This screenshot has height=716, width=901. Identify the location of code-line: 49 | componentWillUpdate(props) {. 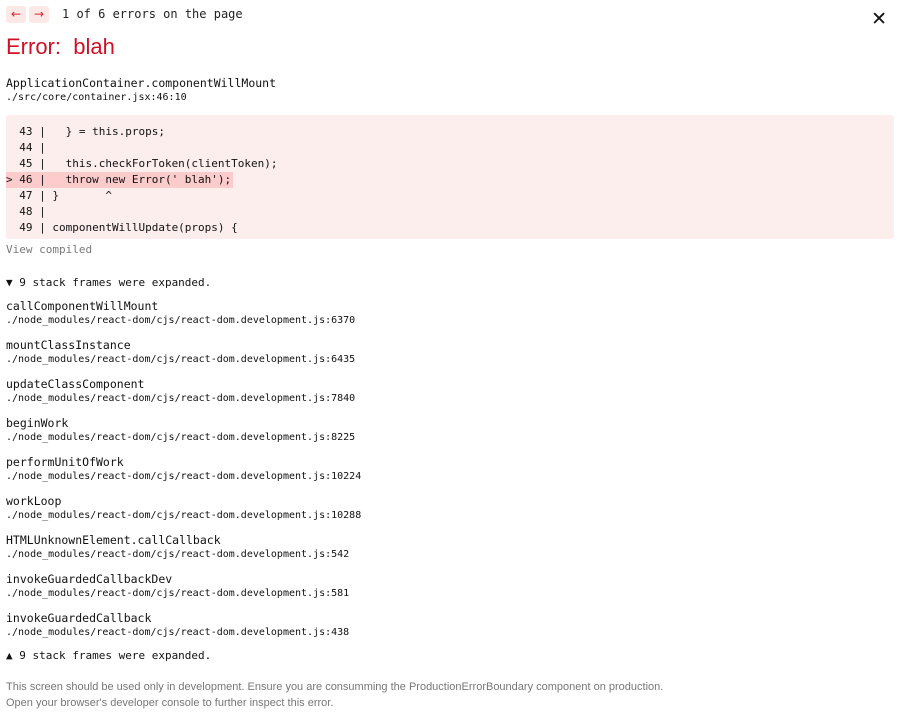
(122, 227).